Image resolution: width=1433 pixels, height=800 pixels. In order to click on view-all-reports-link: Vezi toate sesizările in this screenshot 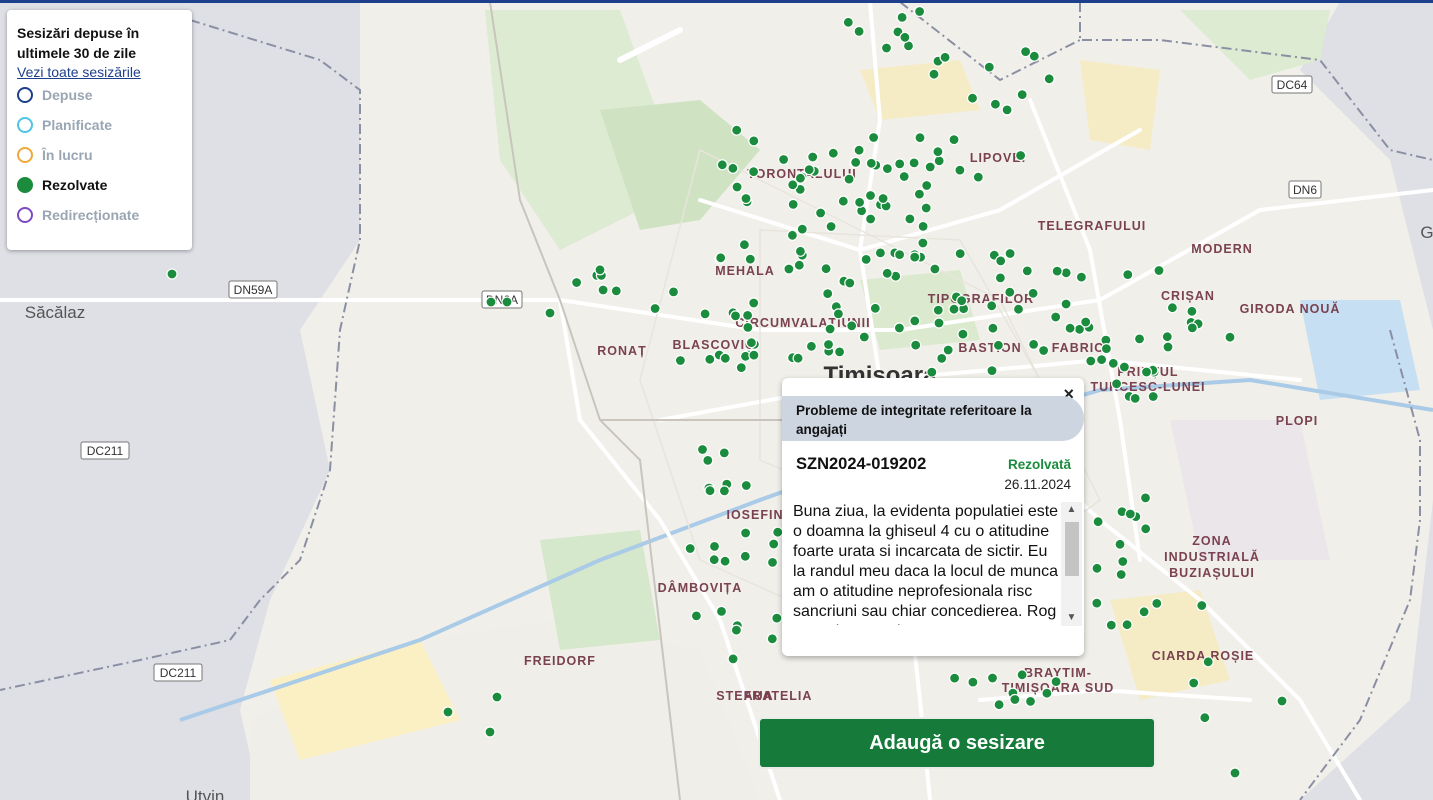, I will do `click(99, 72)`.